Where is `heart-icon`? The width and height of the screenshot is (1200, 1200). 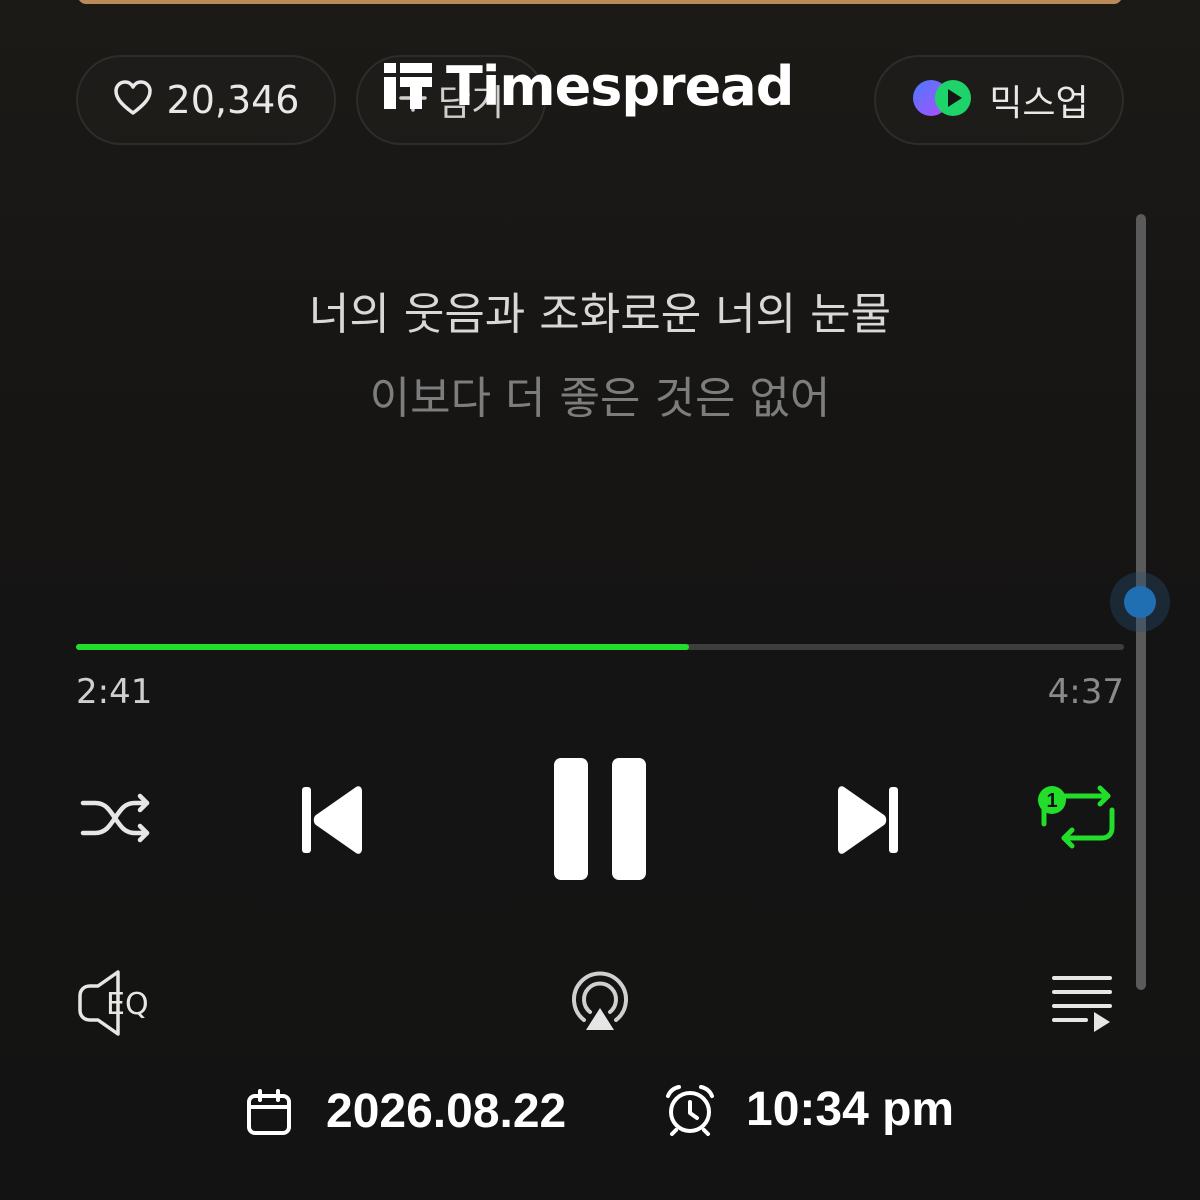 heart-icon is located at coordinates (133, 100).